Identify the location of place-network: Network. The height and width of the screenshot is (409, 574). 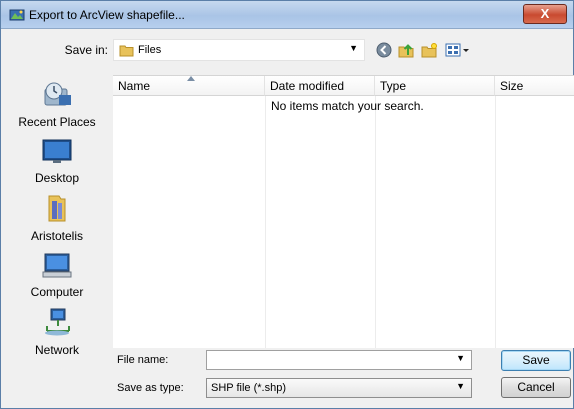
(57, 332).